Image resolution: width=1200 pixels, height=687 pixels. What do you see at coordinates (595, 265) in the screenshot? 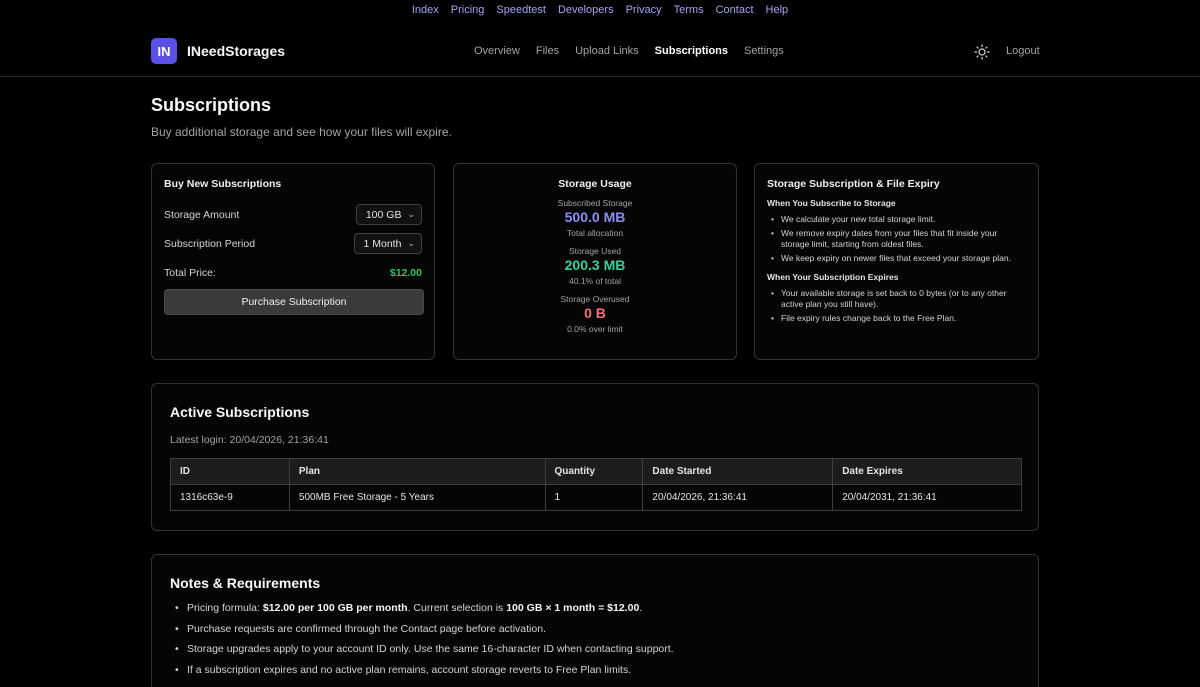
I see `storage-used-value: 200.3 MB` at bounding box center [595, 265].